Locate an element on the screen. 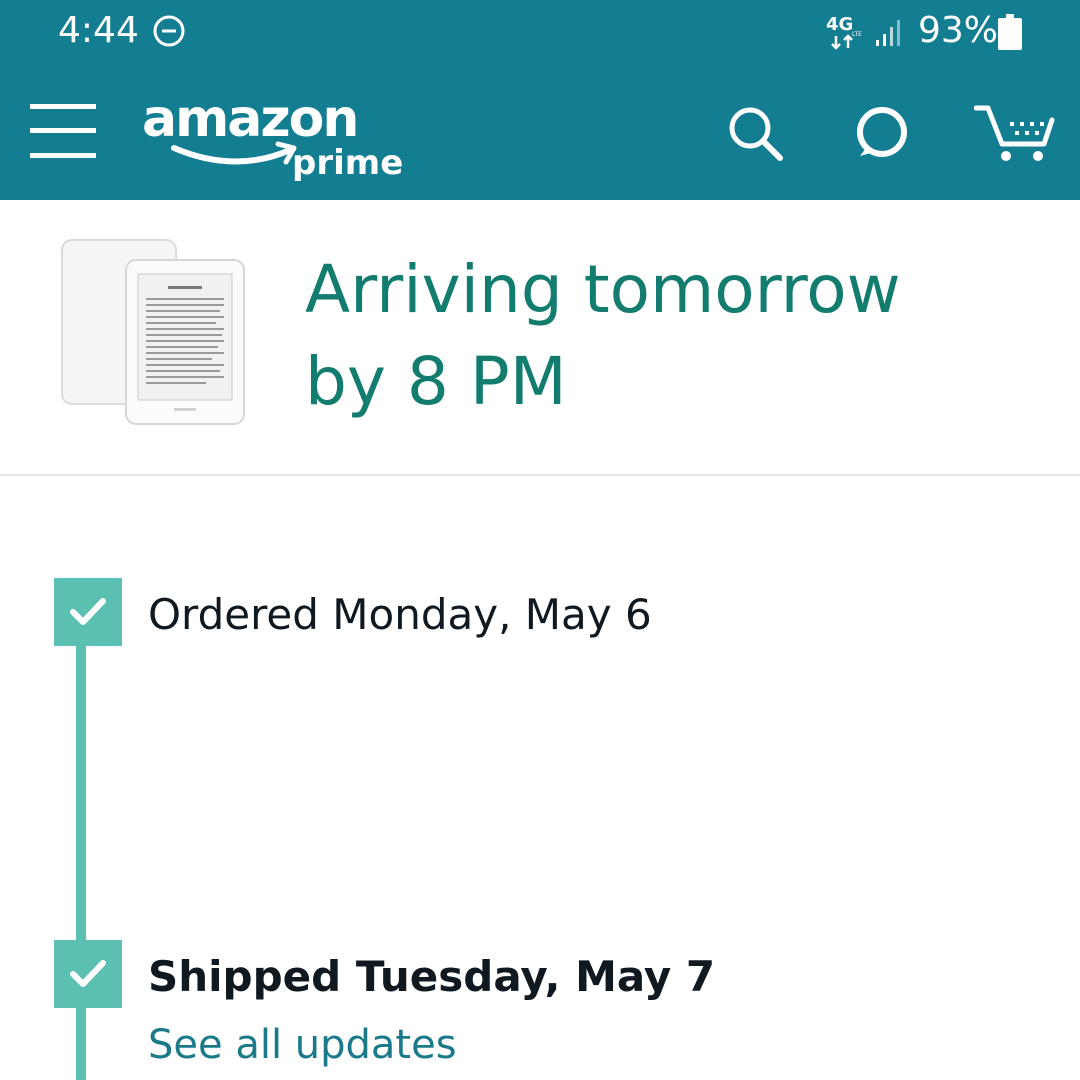  amazon-prime-logo: amazon prime is located at coordinates (275, 142).